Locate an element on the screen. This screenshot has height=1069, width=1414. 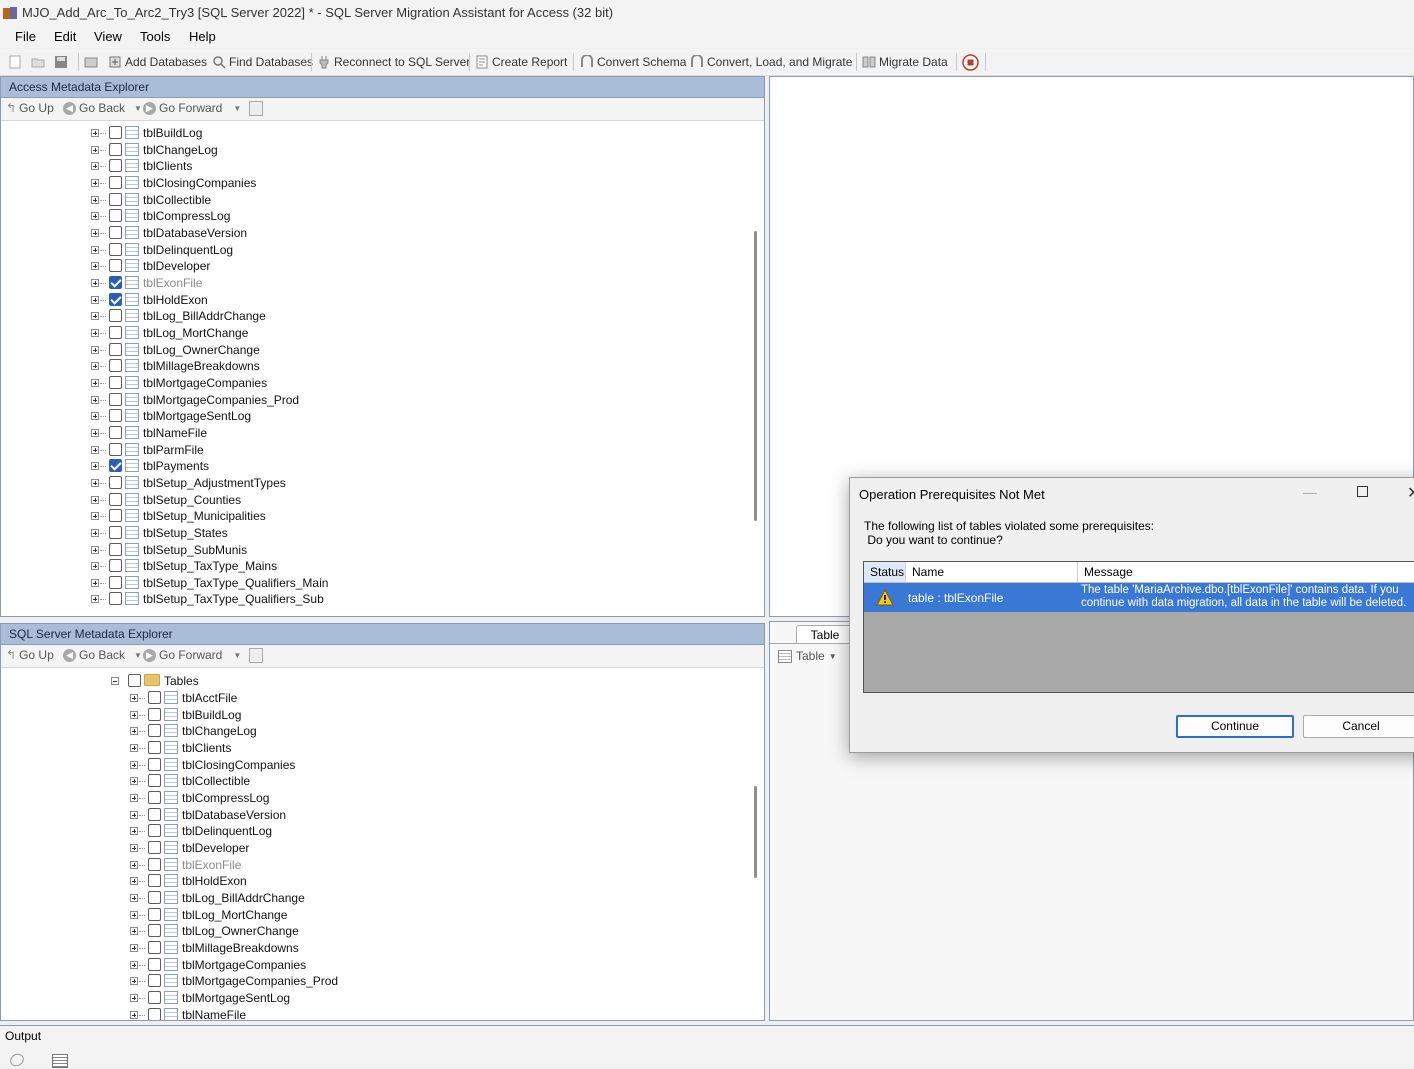
tree-item: tblClients is located at coordinates (201, 748).